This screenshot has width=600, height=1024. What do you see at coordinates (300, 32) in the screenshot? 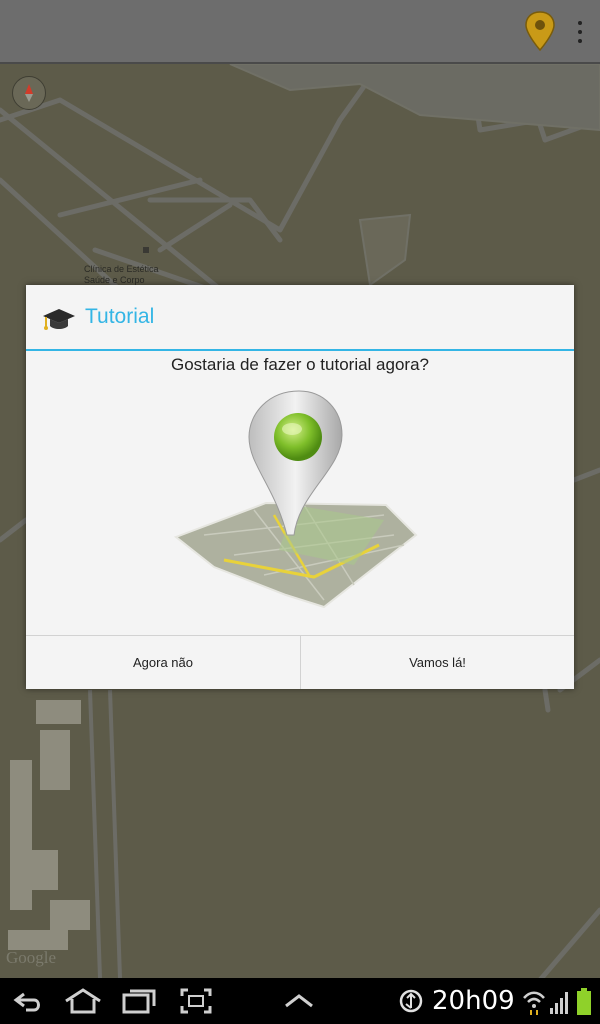
I see `action-bar` at bounding box center [300, 32].